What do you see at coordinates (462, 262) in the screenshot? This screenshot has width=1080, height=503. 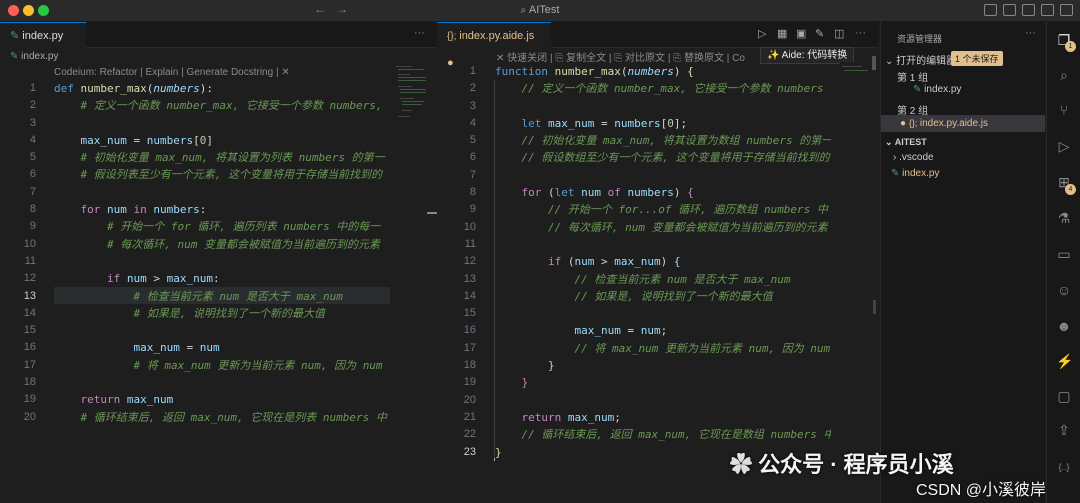 I see `line-numbers: 1 2 3 4 5 6 7 8 9 10 11 12 13 14 15 16 17 18 19 20 21 22 23` at bounding box center [462, 262].